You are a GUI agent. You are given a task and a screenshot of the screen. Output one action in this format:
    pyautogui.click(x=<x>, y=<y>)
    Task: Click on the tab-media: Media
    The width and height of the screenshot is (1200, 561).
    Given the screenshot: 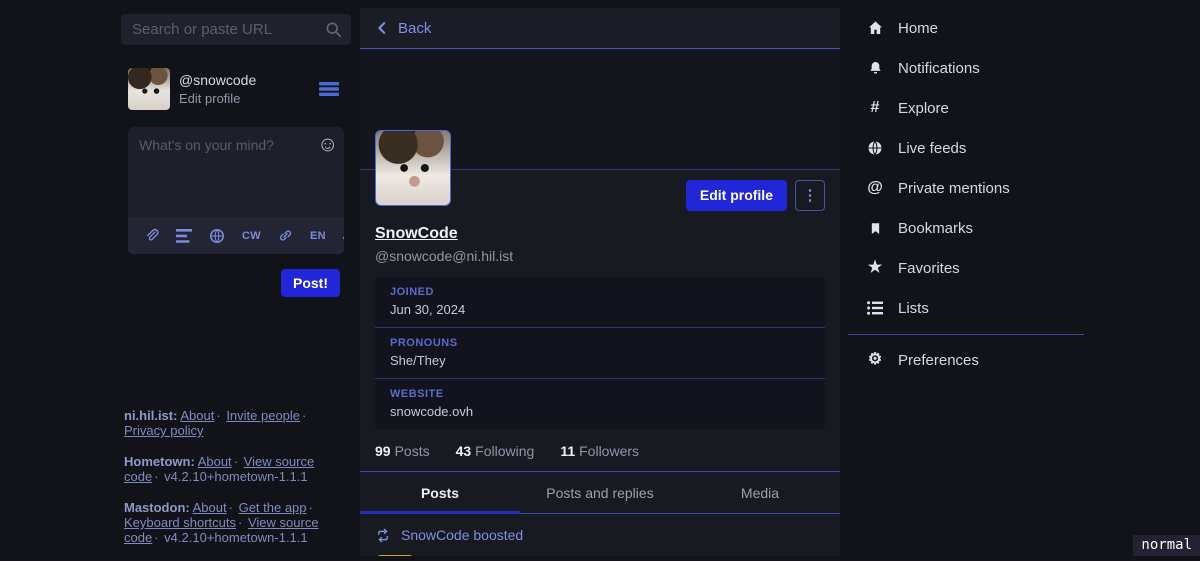 What is the action you would take?
    pyautogui.click(x=760, y=492)
    